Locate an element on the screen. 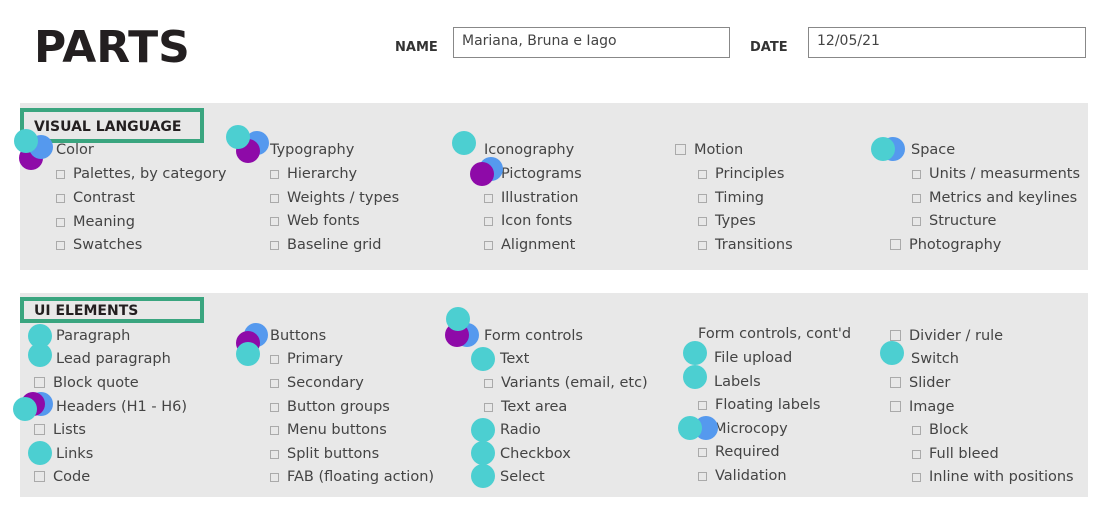  subtopic: Weights / types is located at coordinates (334, 198).